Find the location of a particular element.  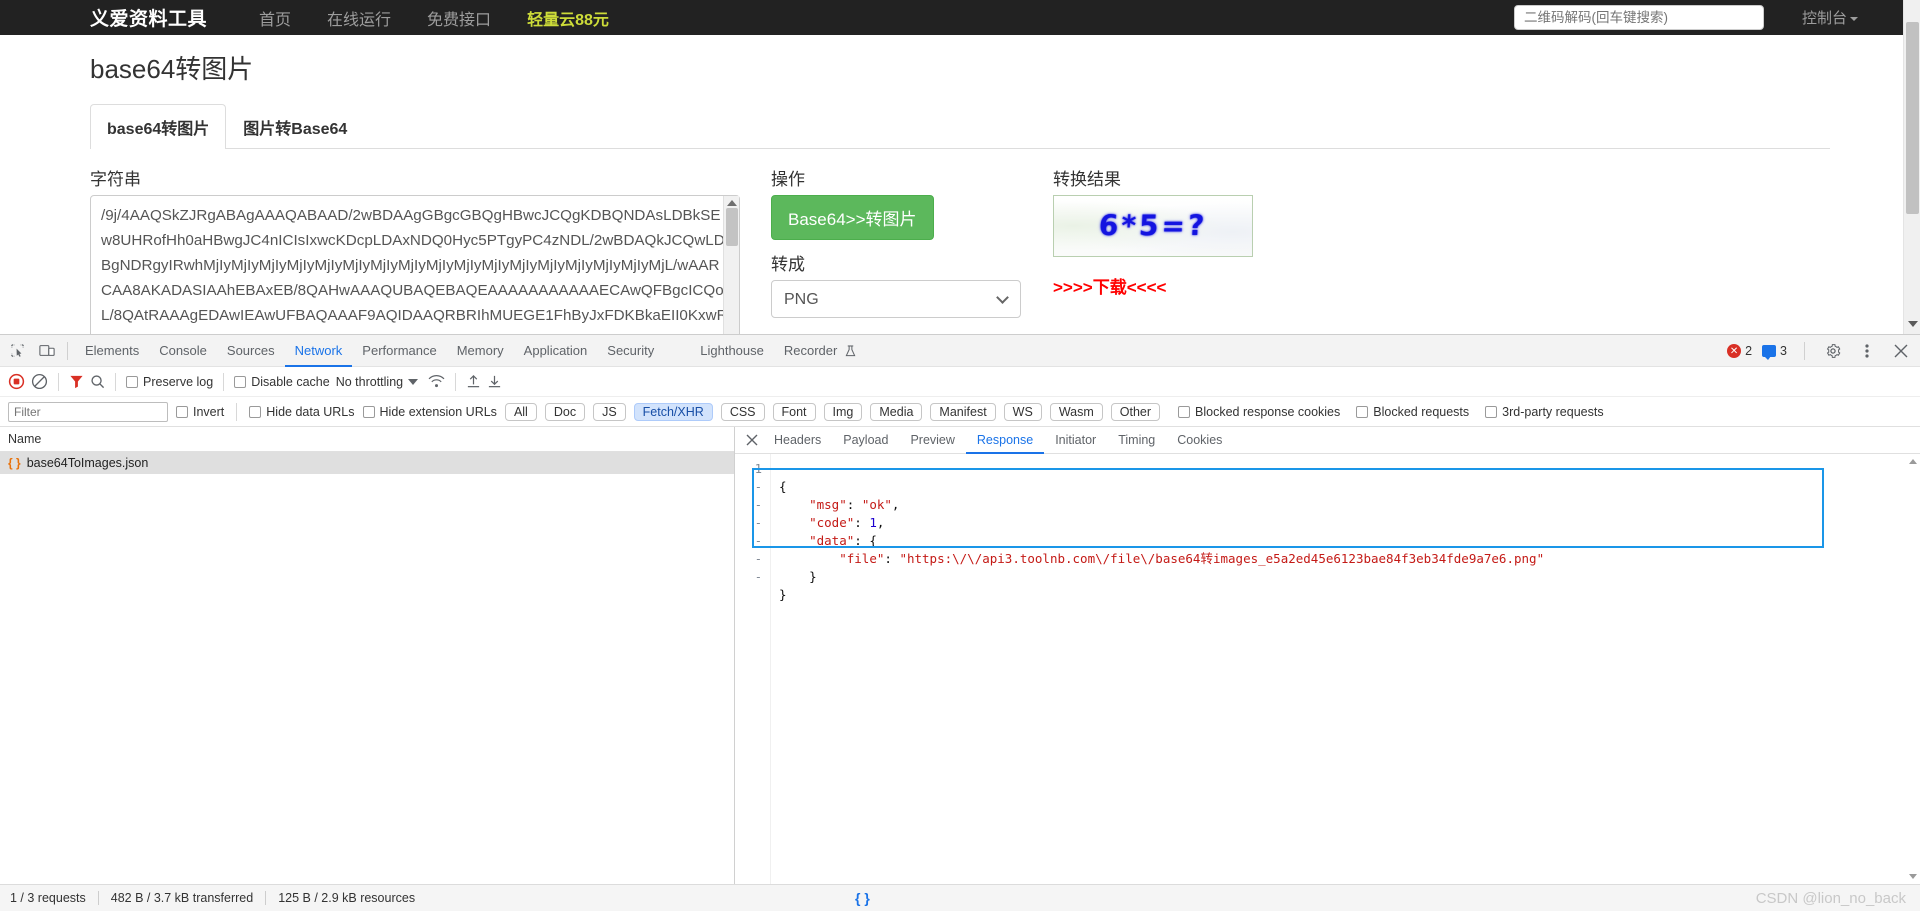

preserve-log-checkbox: Preserve log is located at coordinates (169, 382).